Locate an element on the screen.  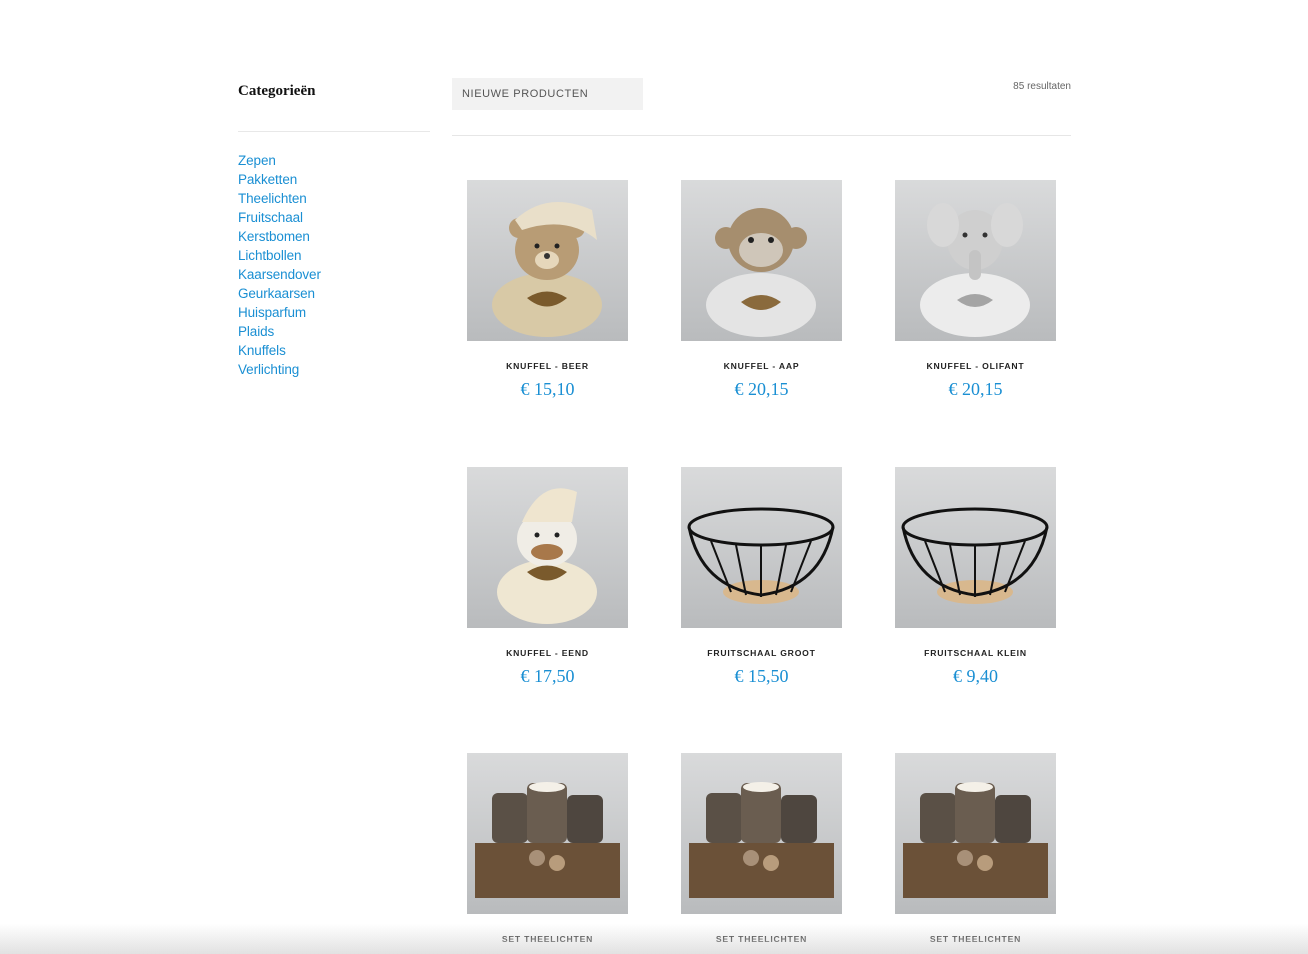
category-link-lichtbollen: Lichtbollen is located at coordinates (270, 255).